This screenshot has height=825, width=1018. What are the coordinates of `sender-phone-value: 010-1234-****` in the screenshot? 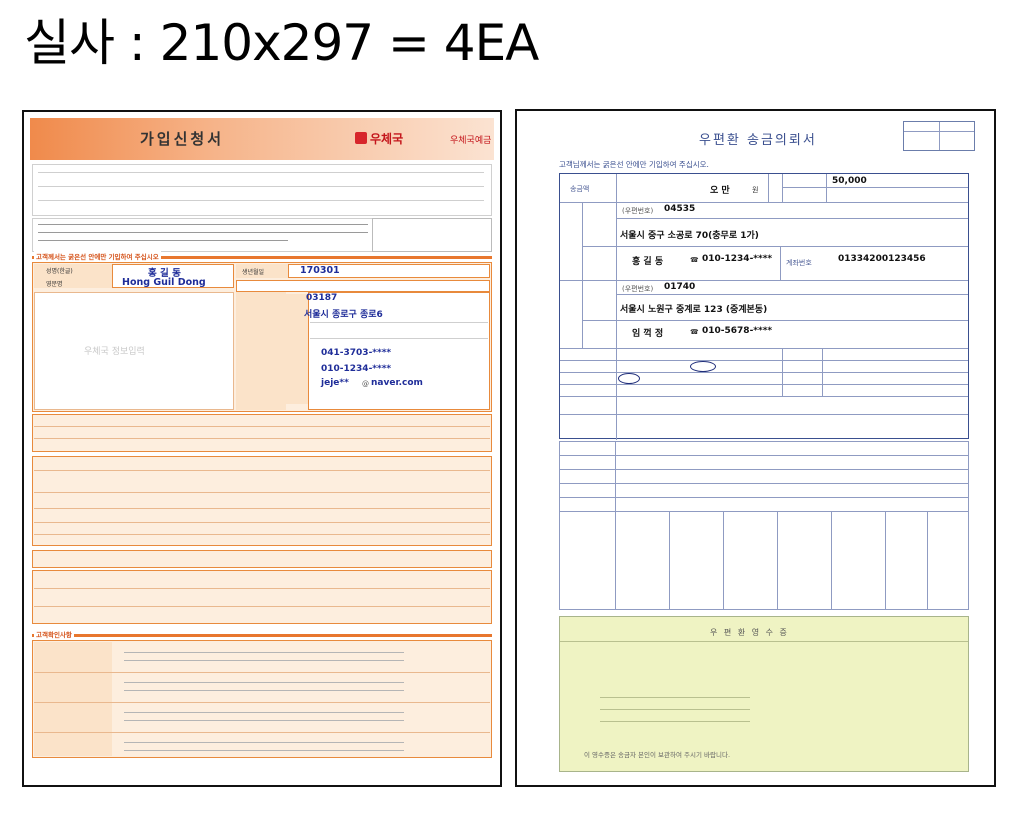 It's located at (737, 259).